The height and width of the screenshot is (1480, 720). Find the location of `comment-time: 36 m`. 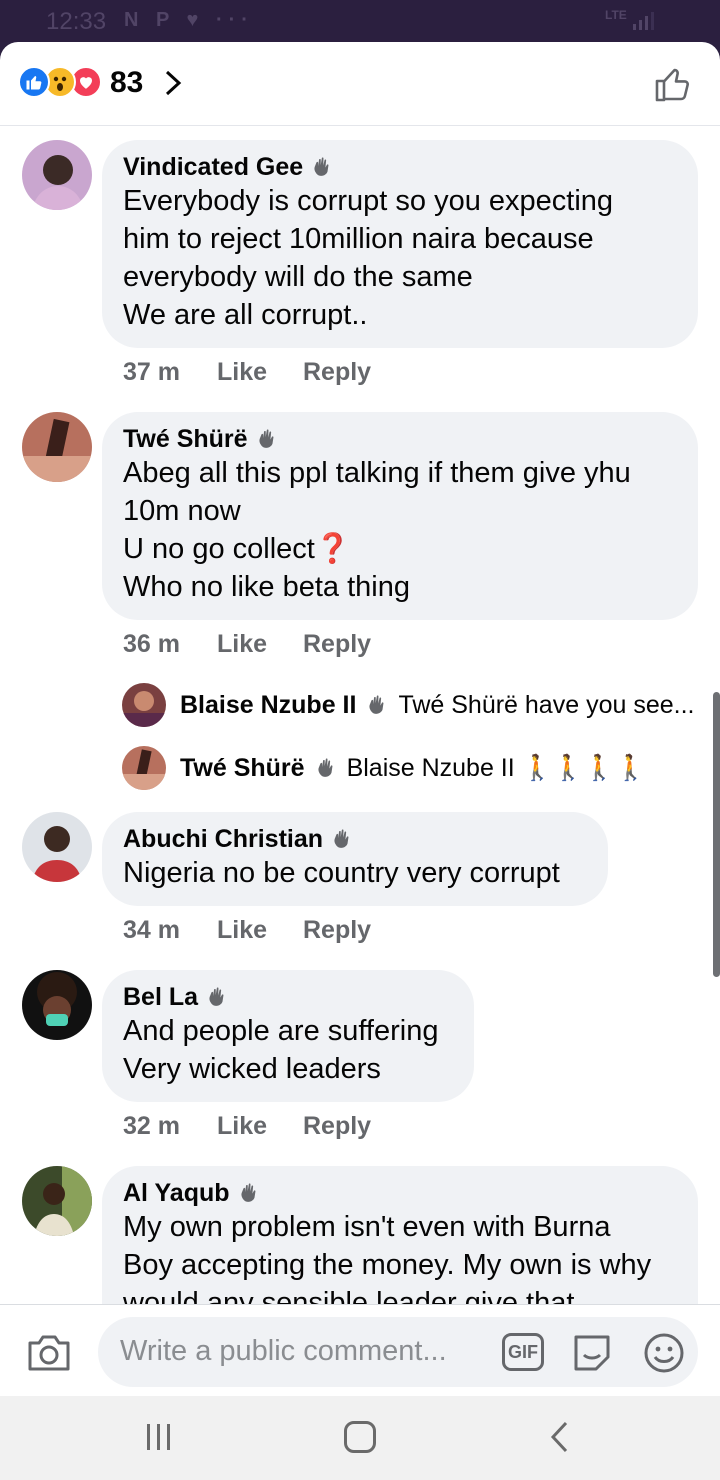

comment-time: 36 m is located at coordinates (170, 644).